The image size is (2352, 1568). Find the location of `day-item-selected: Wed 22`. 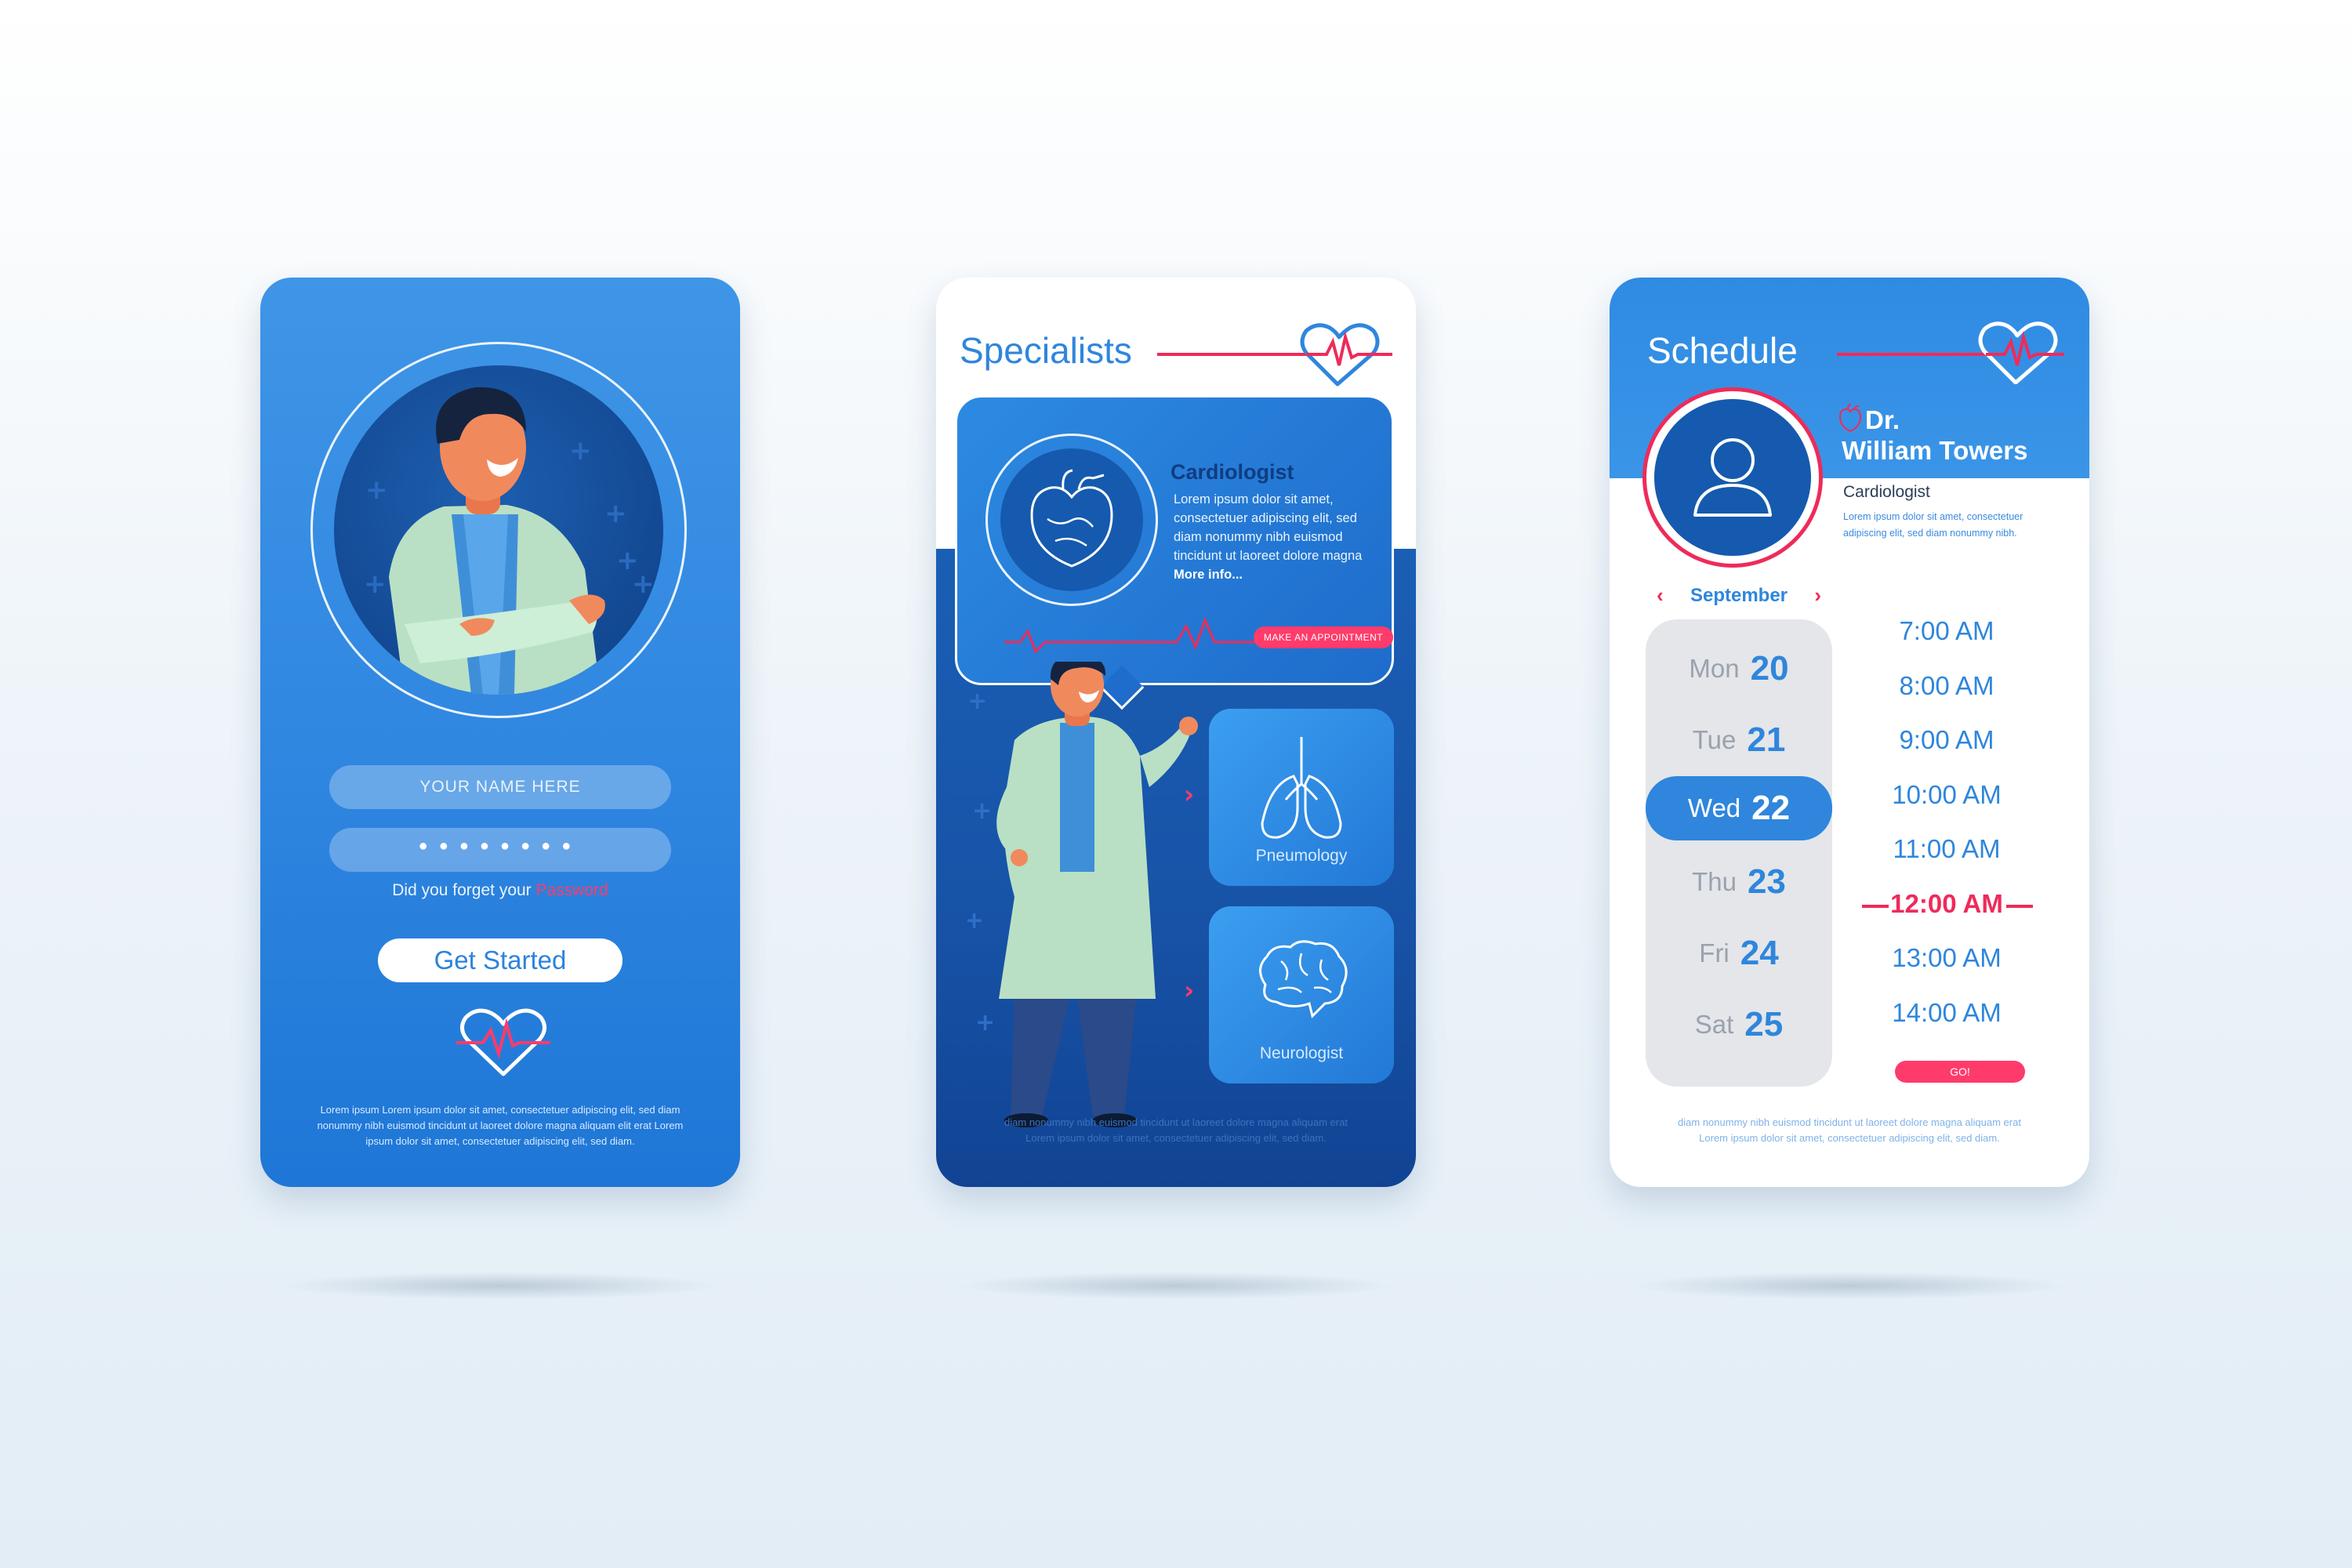

day-item-selected: Wed 22 is located at coordinates (1739, 808).